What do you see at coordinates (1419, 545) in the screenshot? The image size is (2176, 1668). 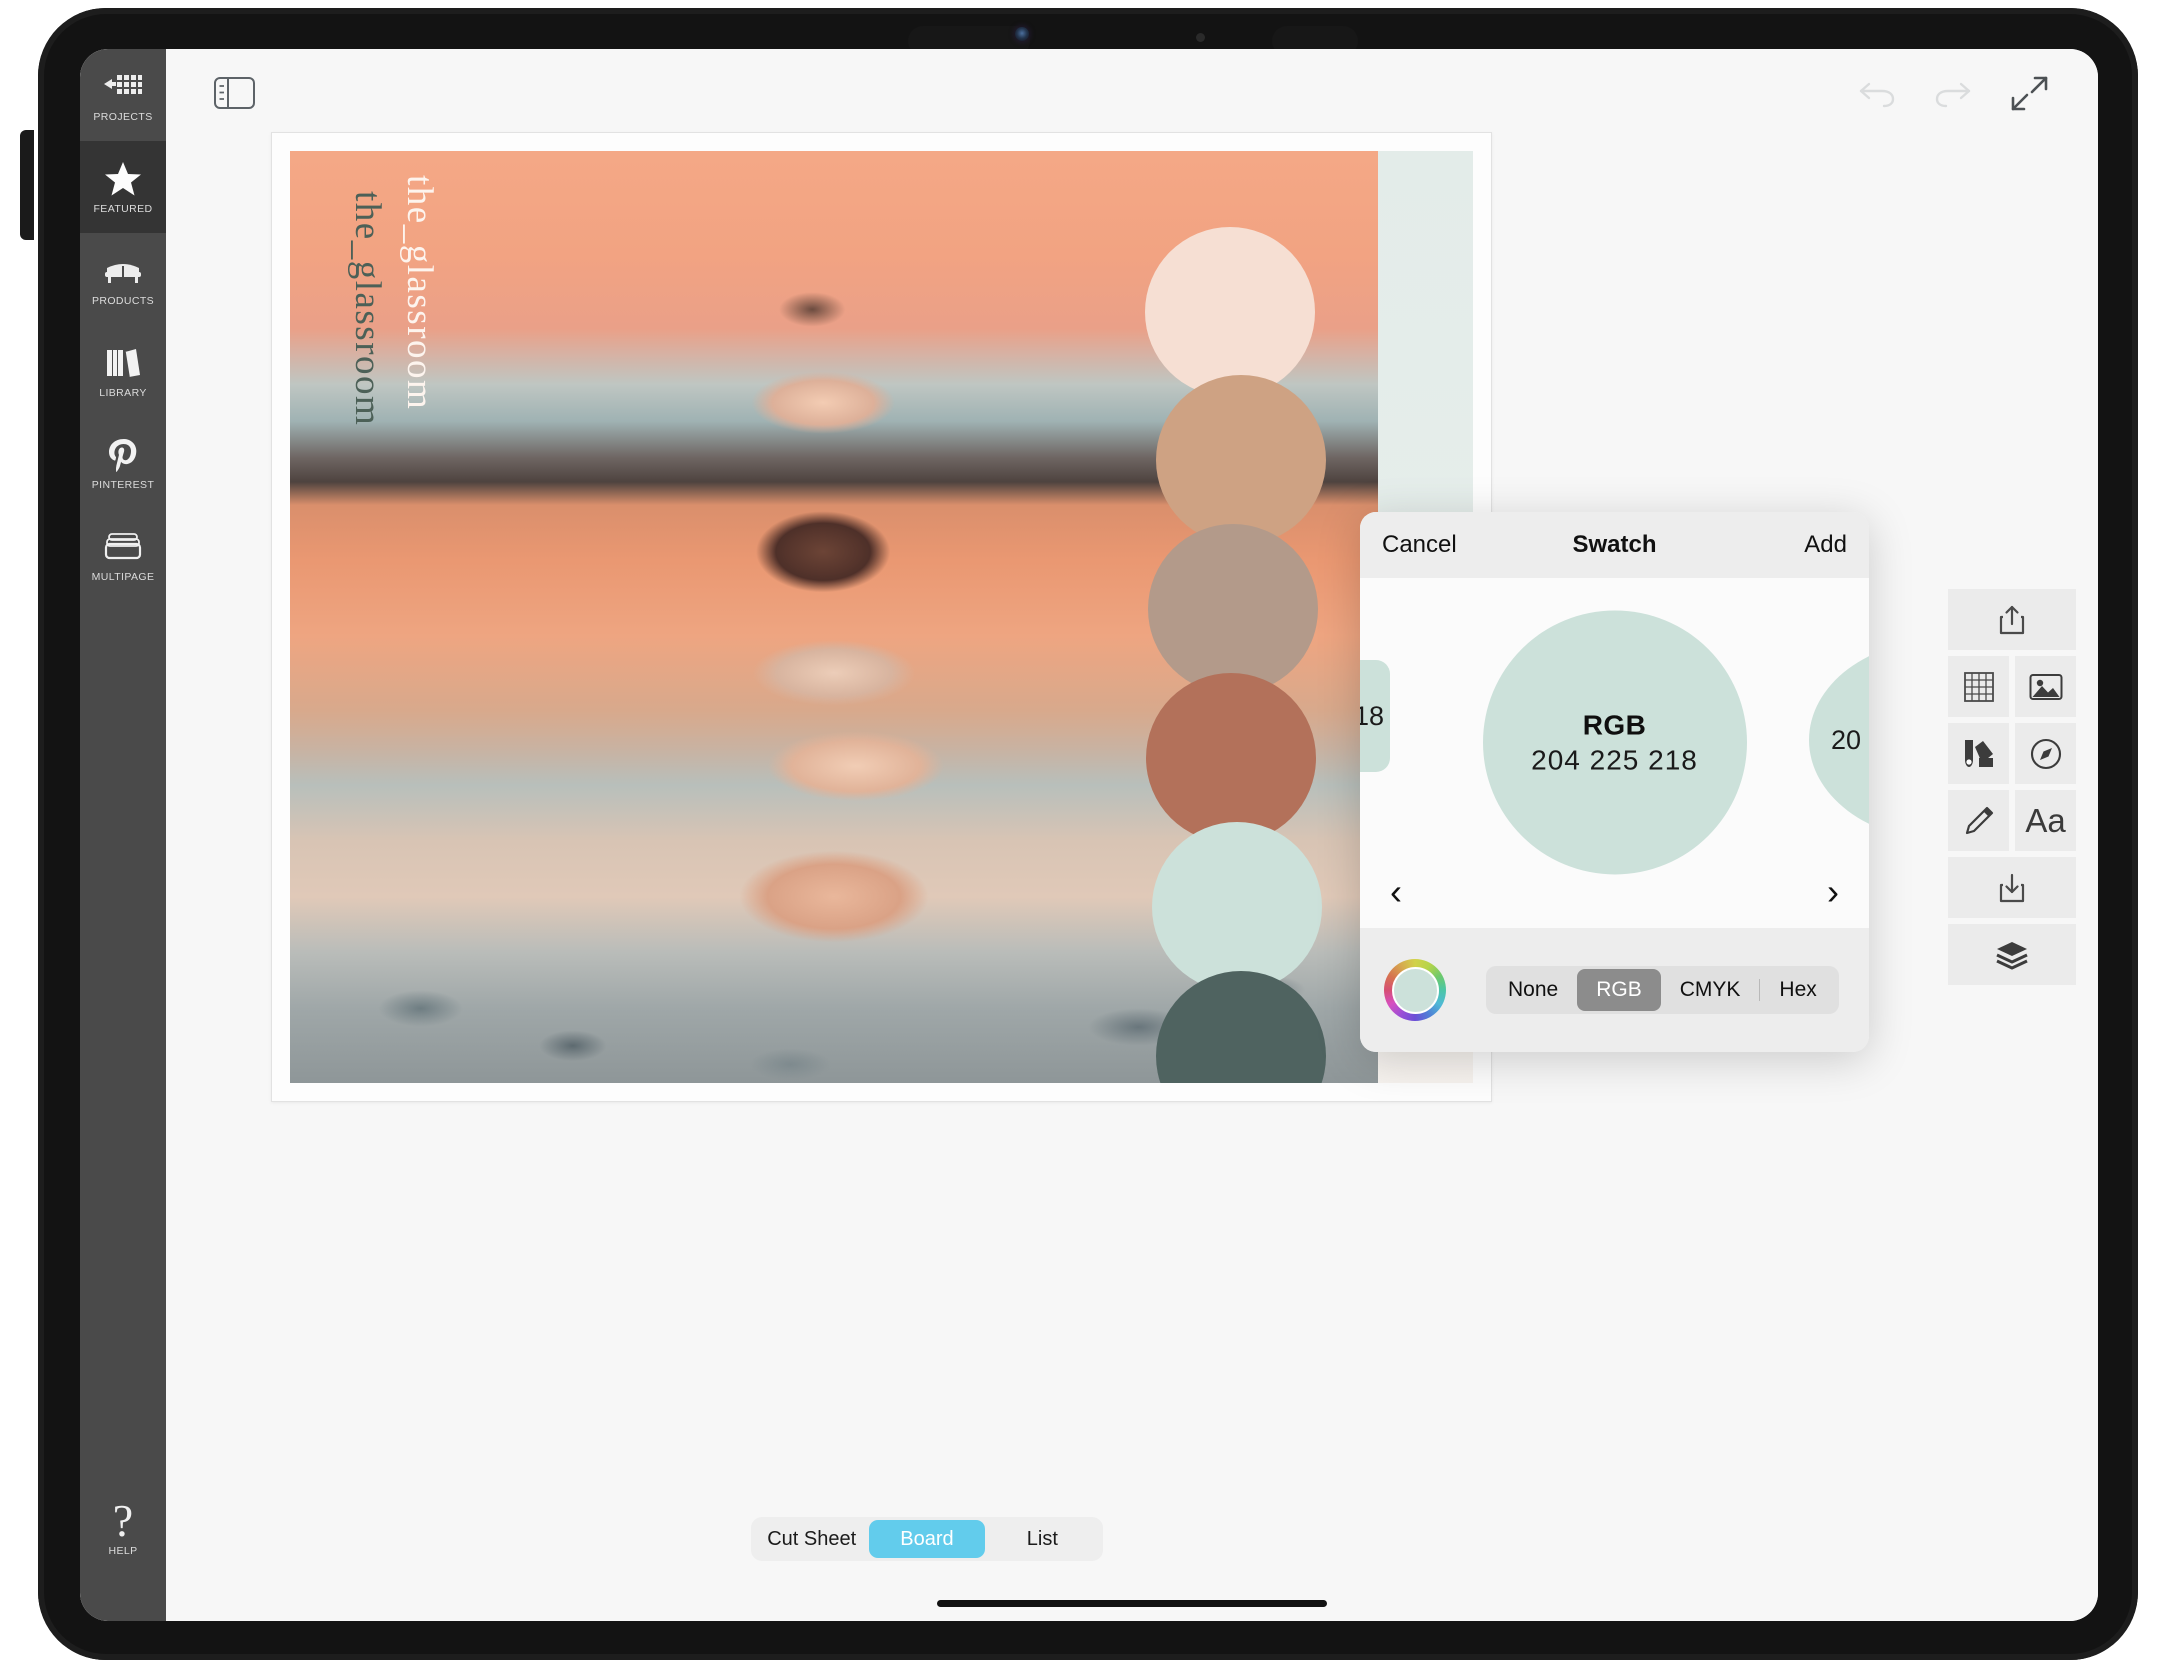 I see `cancel-button: Cancel` at bounding box center [1419, 545].